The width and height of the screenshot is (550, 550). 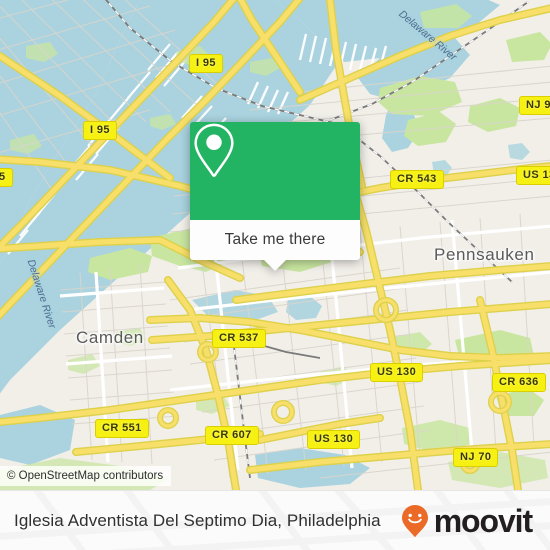 What do you see at coordinates (110, 337) in the screenshot?
I see `place-label-camden: Camden` at bounding box center [110, 337].